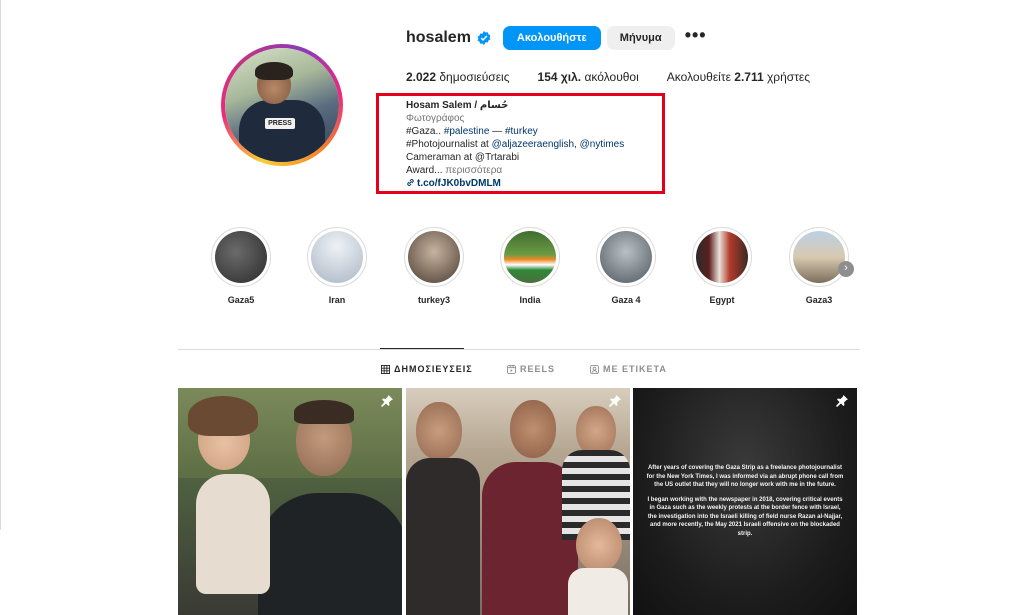 Image resolution: width=1024 pixels, height=615 pixels. What do you see at coordinates (435, 118) in the screenshot?
I see `bio-category: Φωτογράφος` at bounding box center [435, 118].